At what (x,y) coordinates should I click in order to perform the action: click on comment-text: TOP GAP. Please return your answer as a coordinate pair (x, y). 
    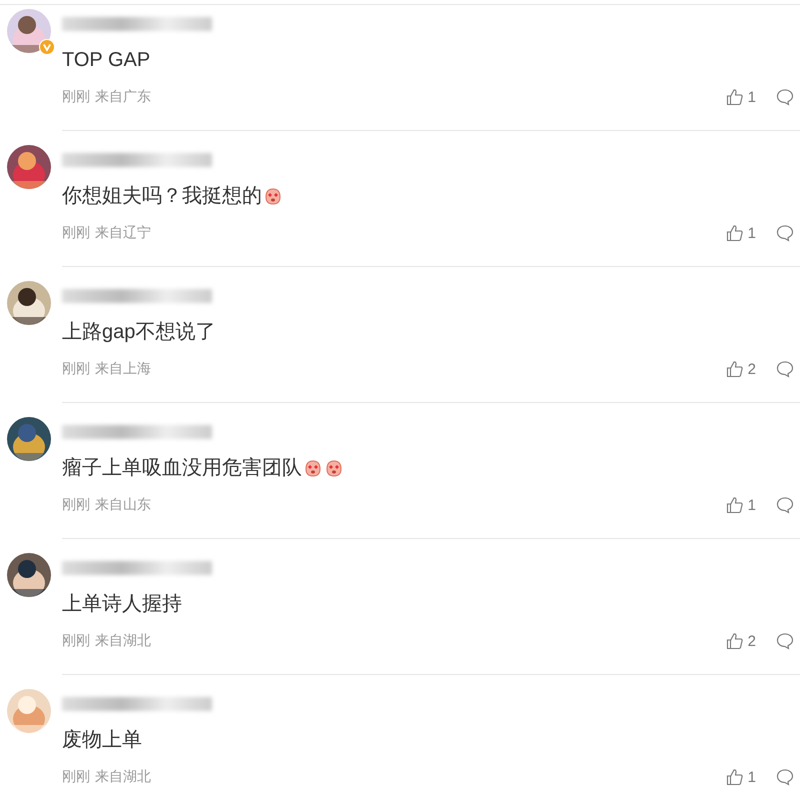
    Looking at the image, I should click on (106, 60).